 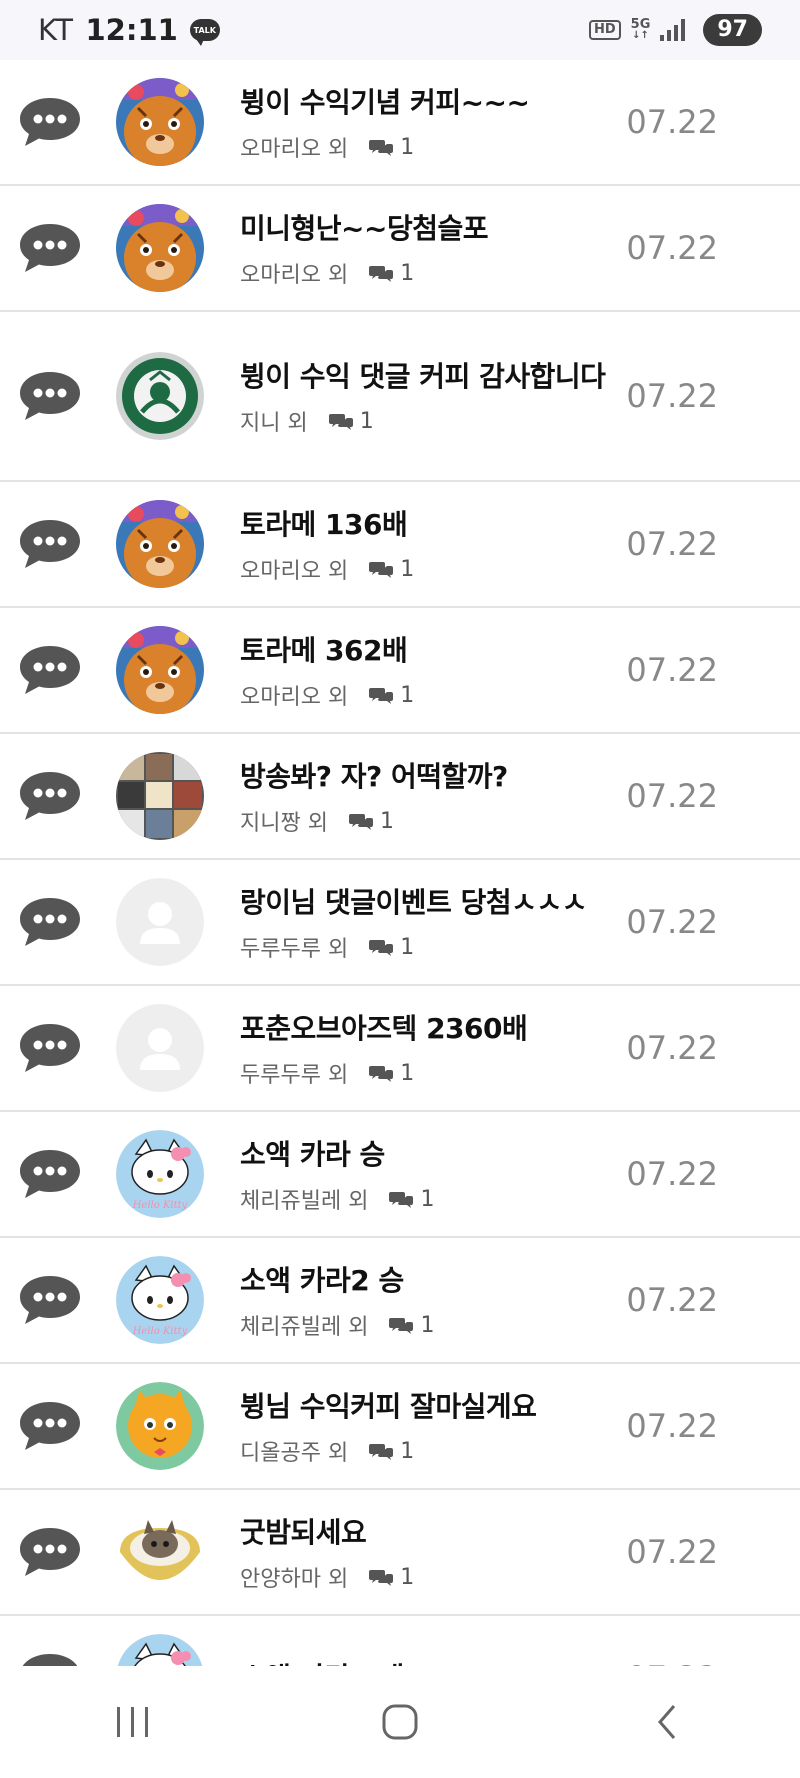 What do you see at coordinates (425, 821) in the screenshot?
I see `thread-meta: 지니짱 외 1` at bounding box center [425, 821].